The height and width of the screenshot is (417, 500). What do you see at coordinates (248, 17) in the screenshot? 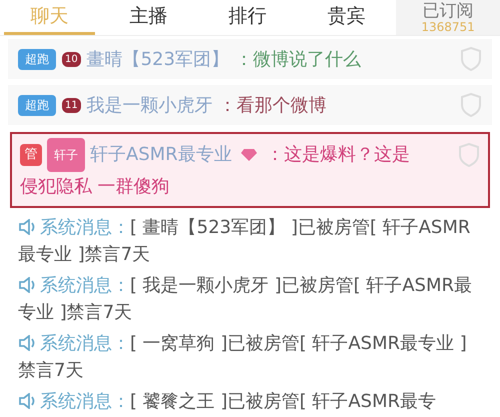
I see `tab: 排行` at bounding box center [248, 17].